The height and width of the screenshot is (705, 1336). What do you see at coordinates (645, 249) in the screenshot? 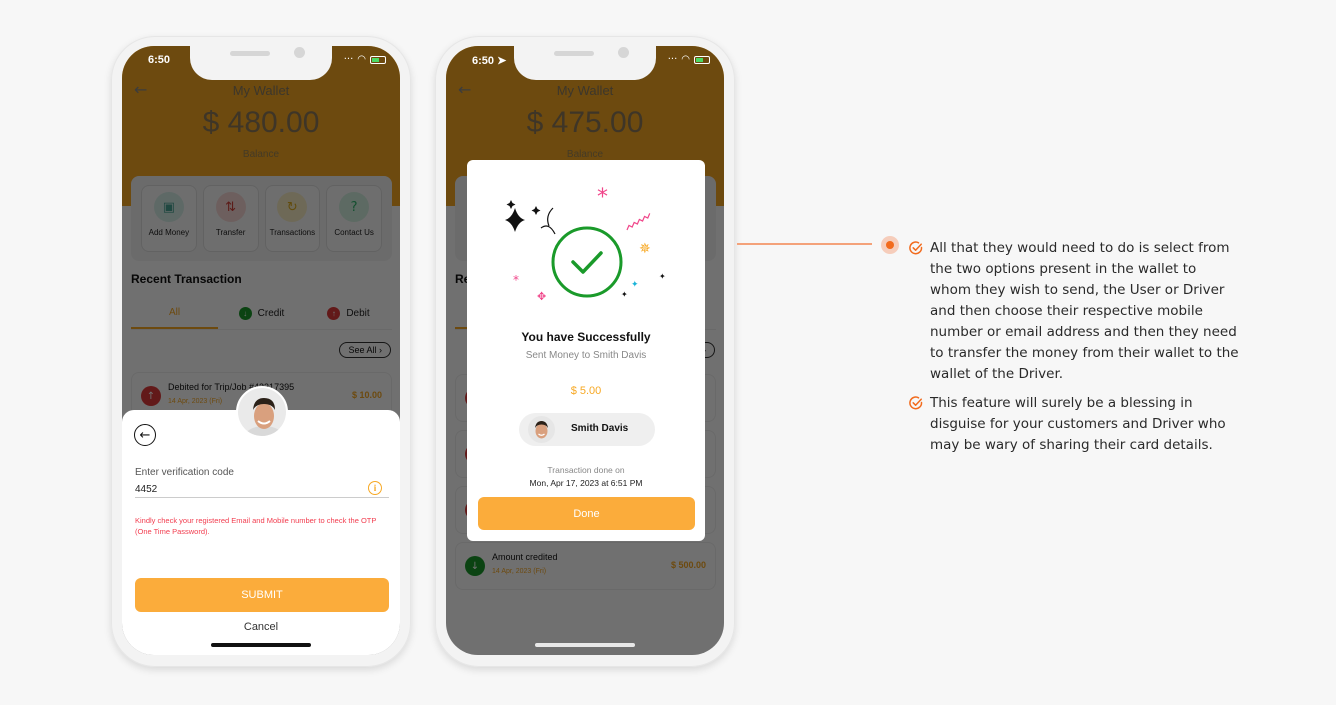
I see `burst-decoration: ✵` at bounding box center [645, 249].